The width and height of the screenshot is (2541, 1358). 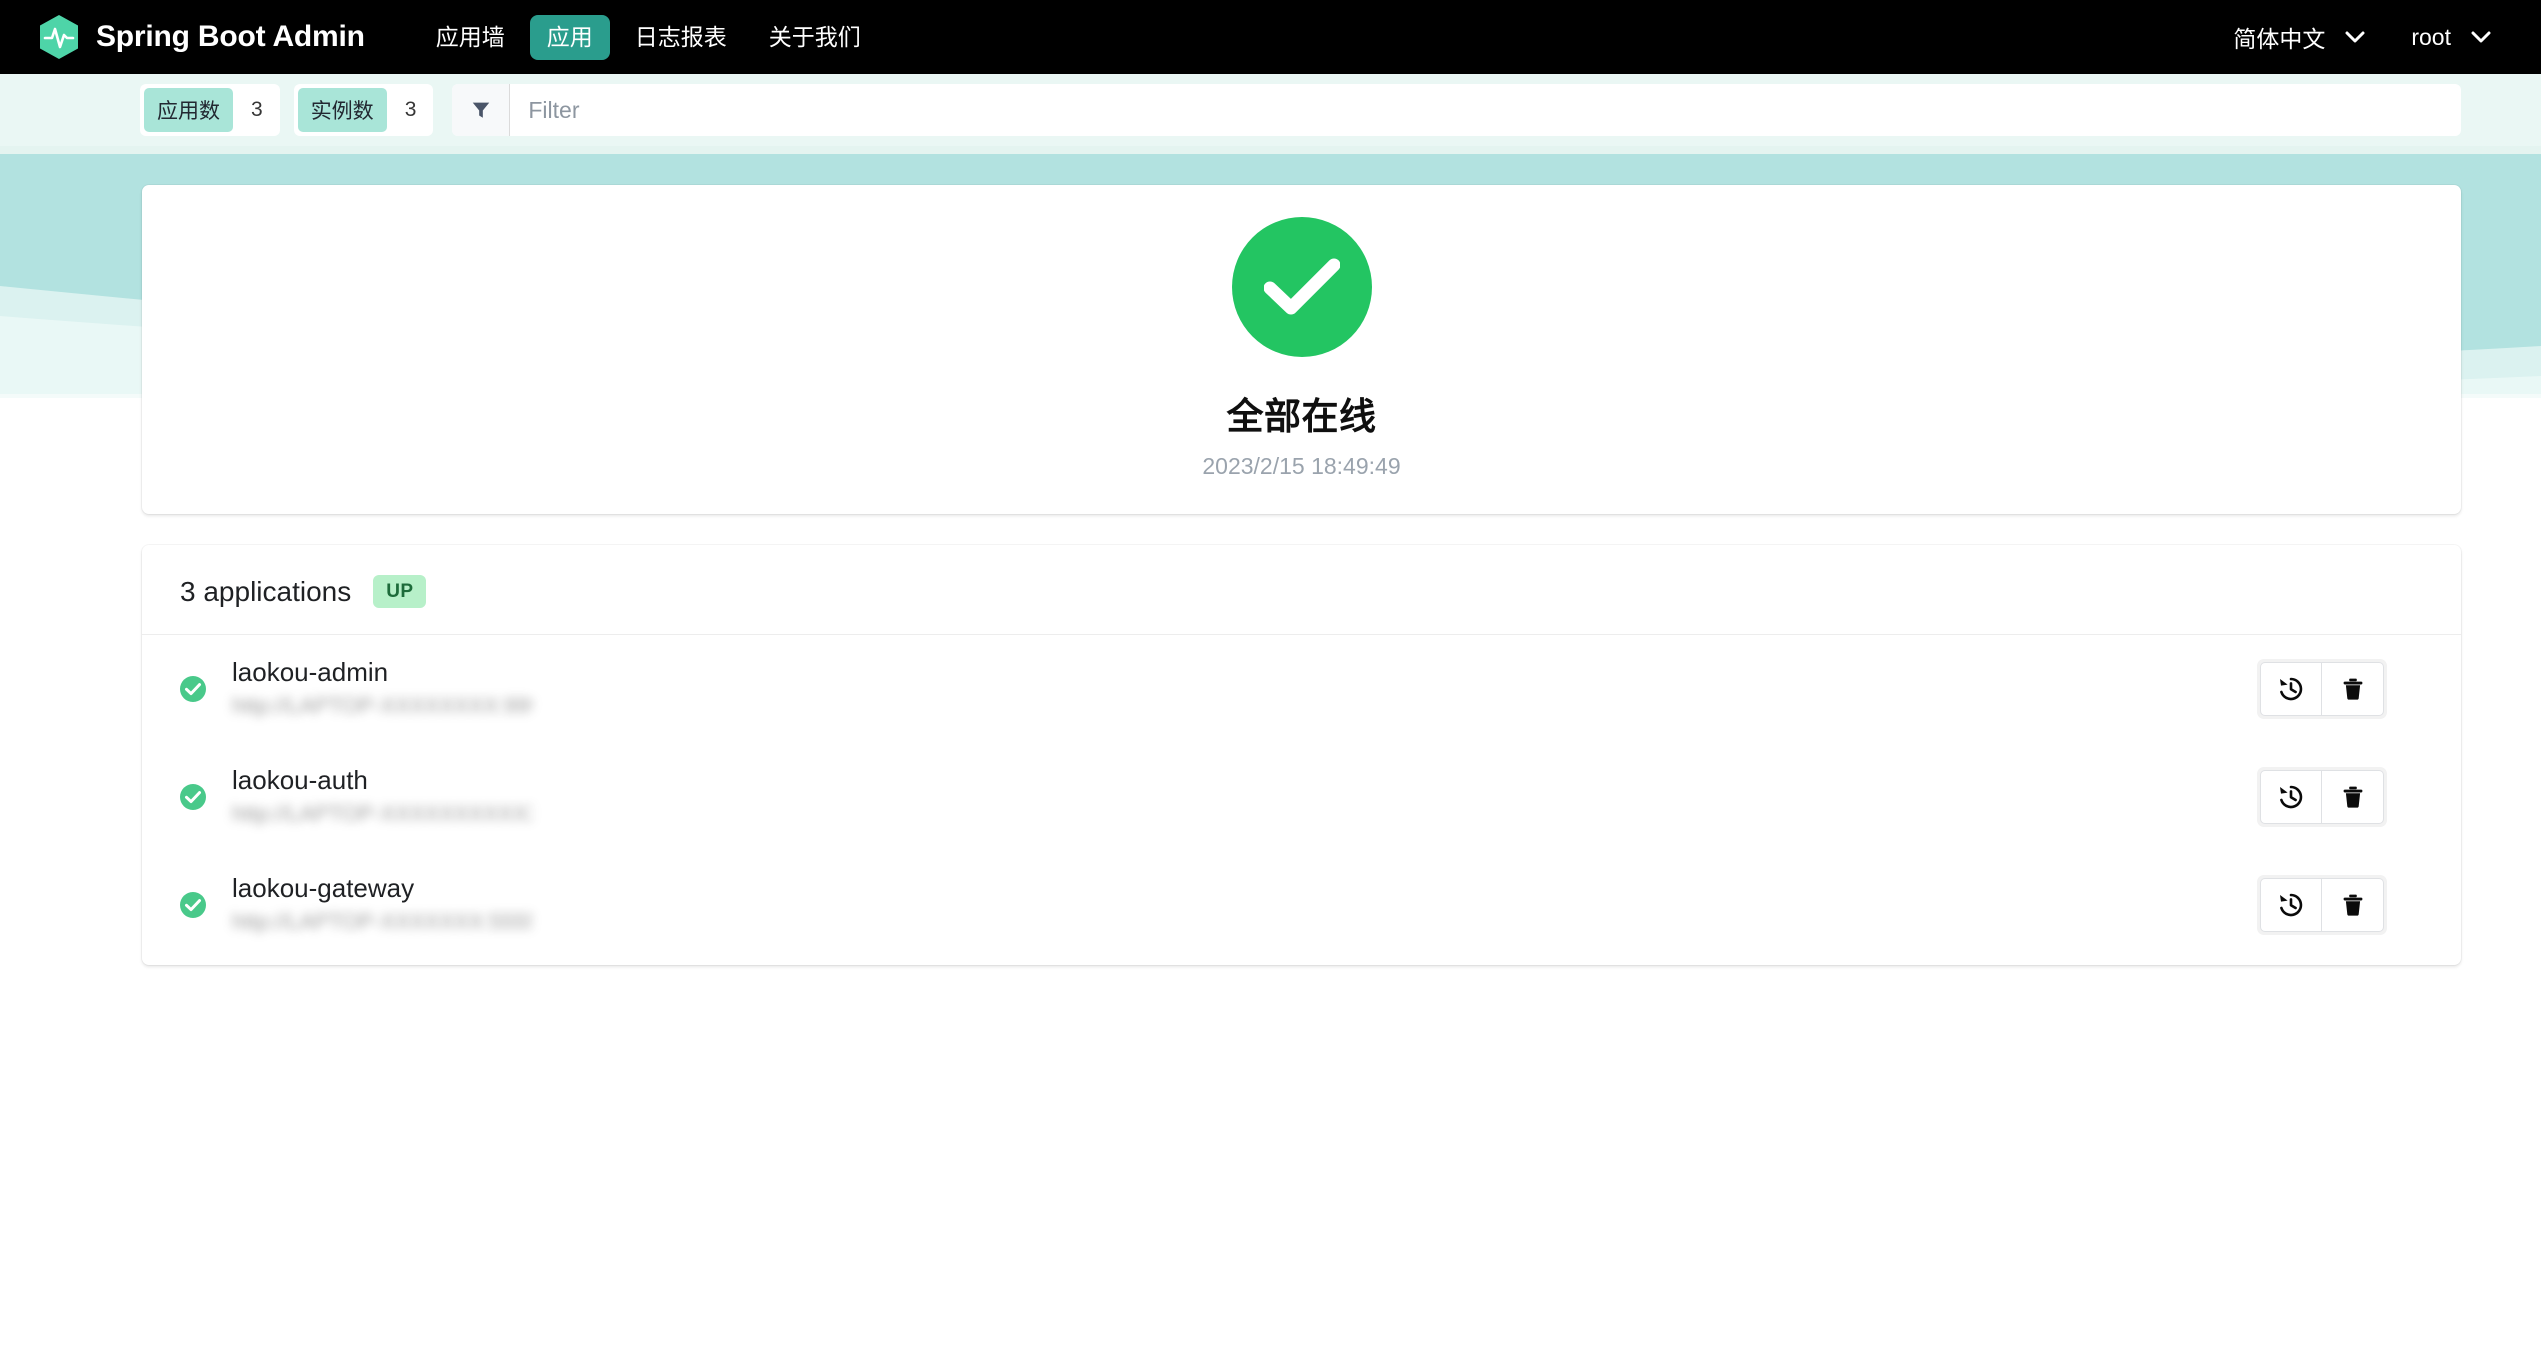 I want to click on brand-home-link: Spring Boot Admin, so click(x=201, y=37).